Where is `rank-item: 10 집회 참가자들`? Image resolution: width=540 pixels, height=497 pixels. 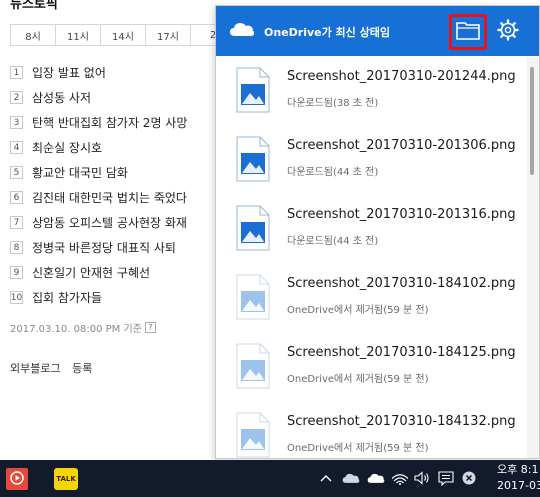 rank-item: 10 집회 참가자들 is located at coordinates (98, 297).